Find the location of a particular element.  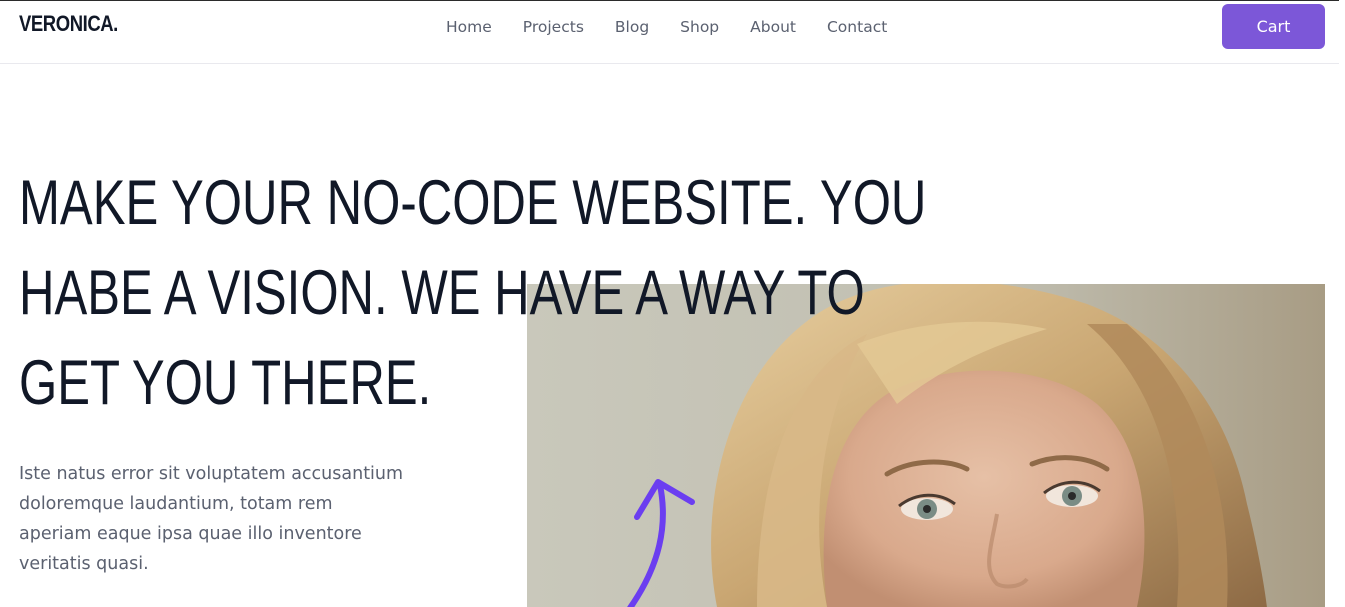

curved-arrow-icon is located at coordinates (661, 543).